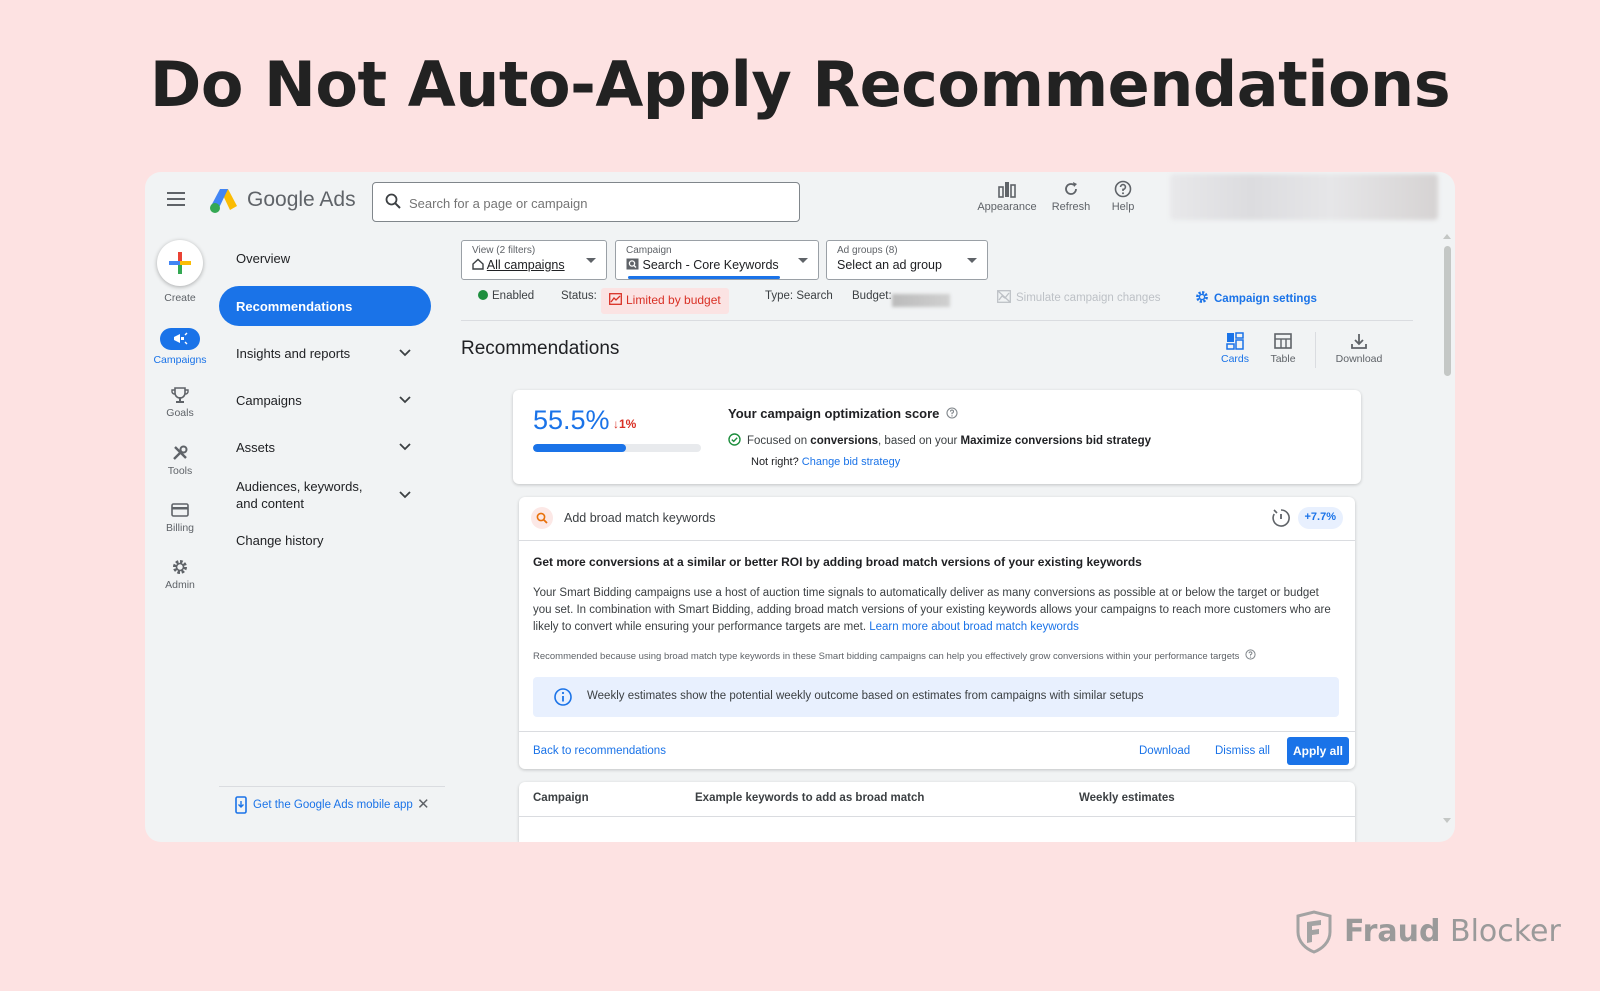 The width and height of the screenshot is (1600, 991). Describe the element at coordinates (325, 306) in the screenshot. I see `nav-item-recommendations: Recommendations` at that location.